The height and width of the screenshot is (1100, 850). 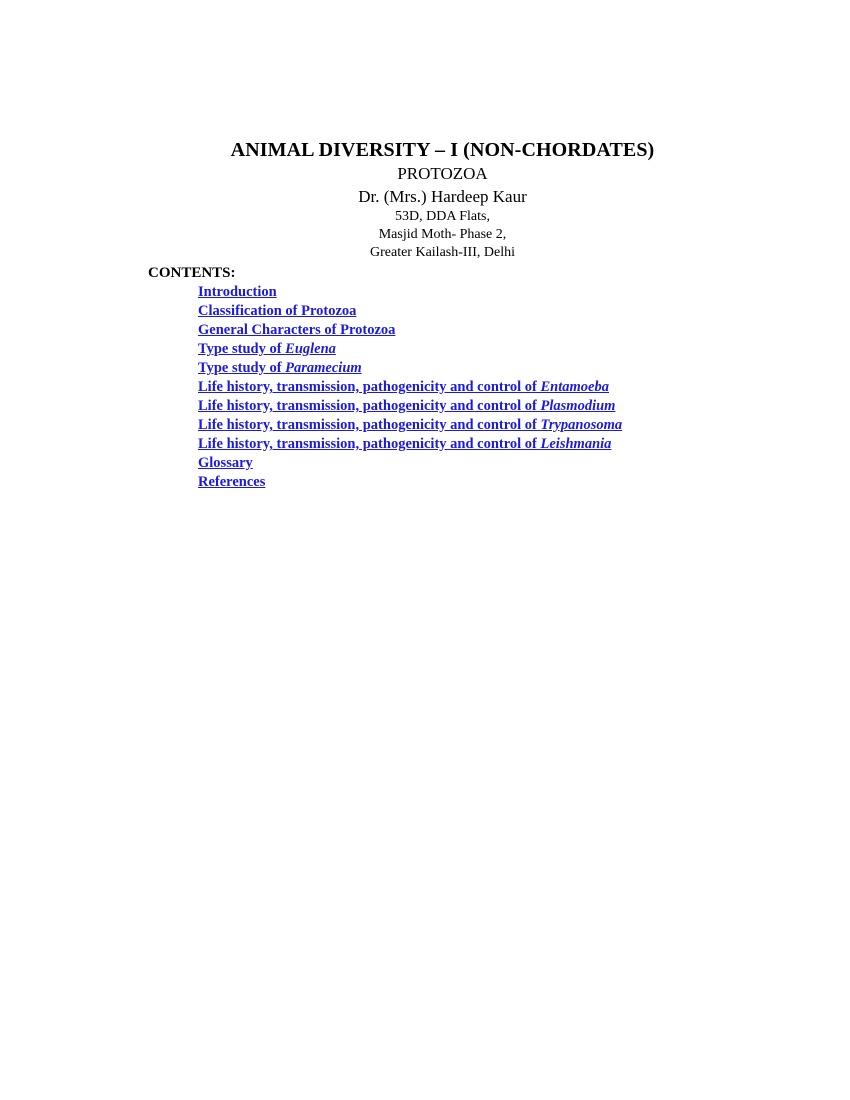 What do you see at coordinates (323, 368) in the screenshot?
I see `toc-link-species: Paramecium` at bounding box center [323, 368].